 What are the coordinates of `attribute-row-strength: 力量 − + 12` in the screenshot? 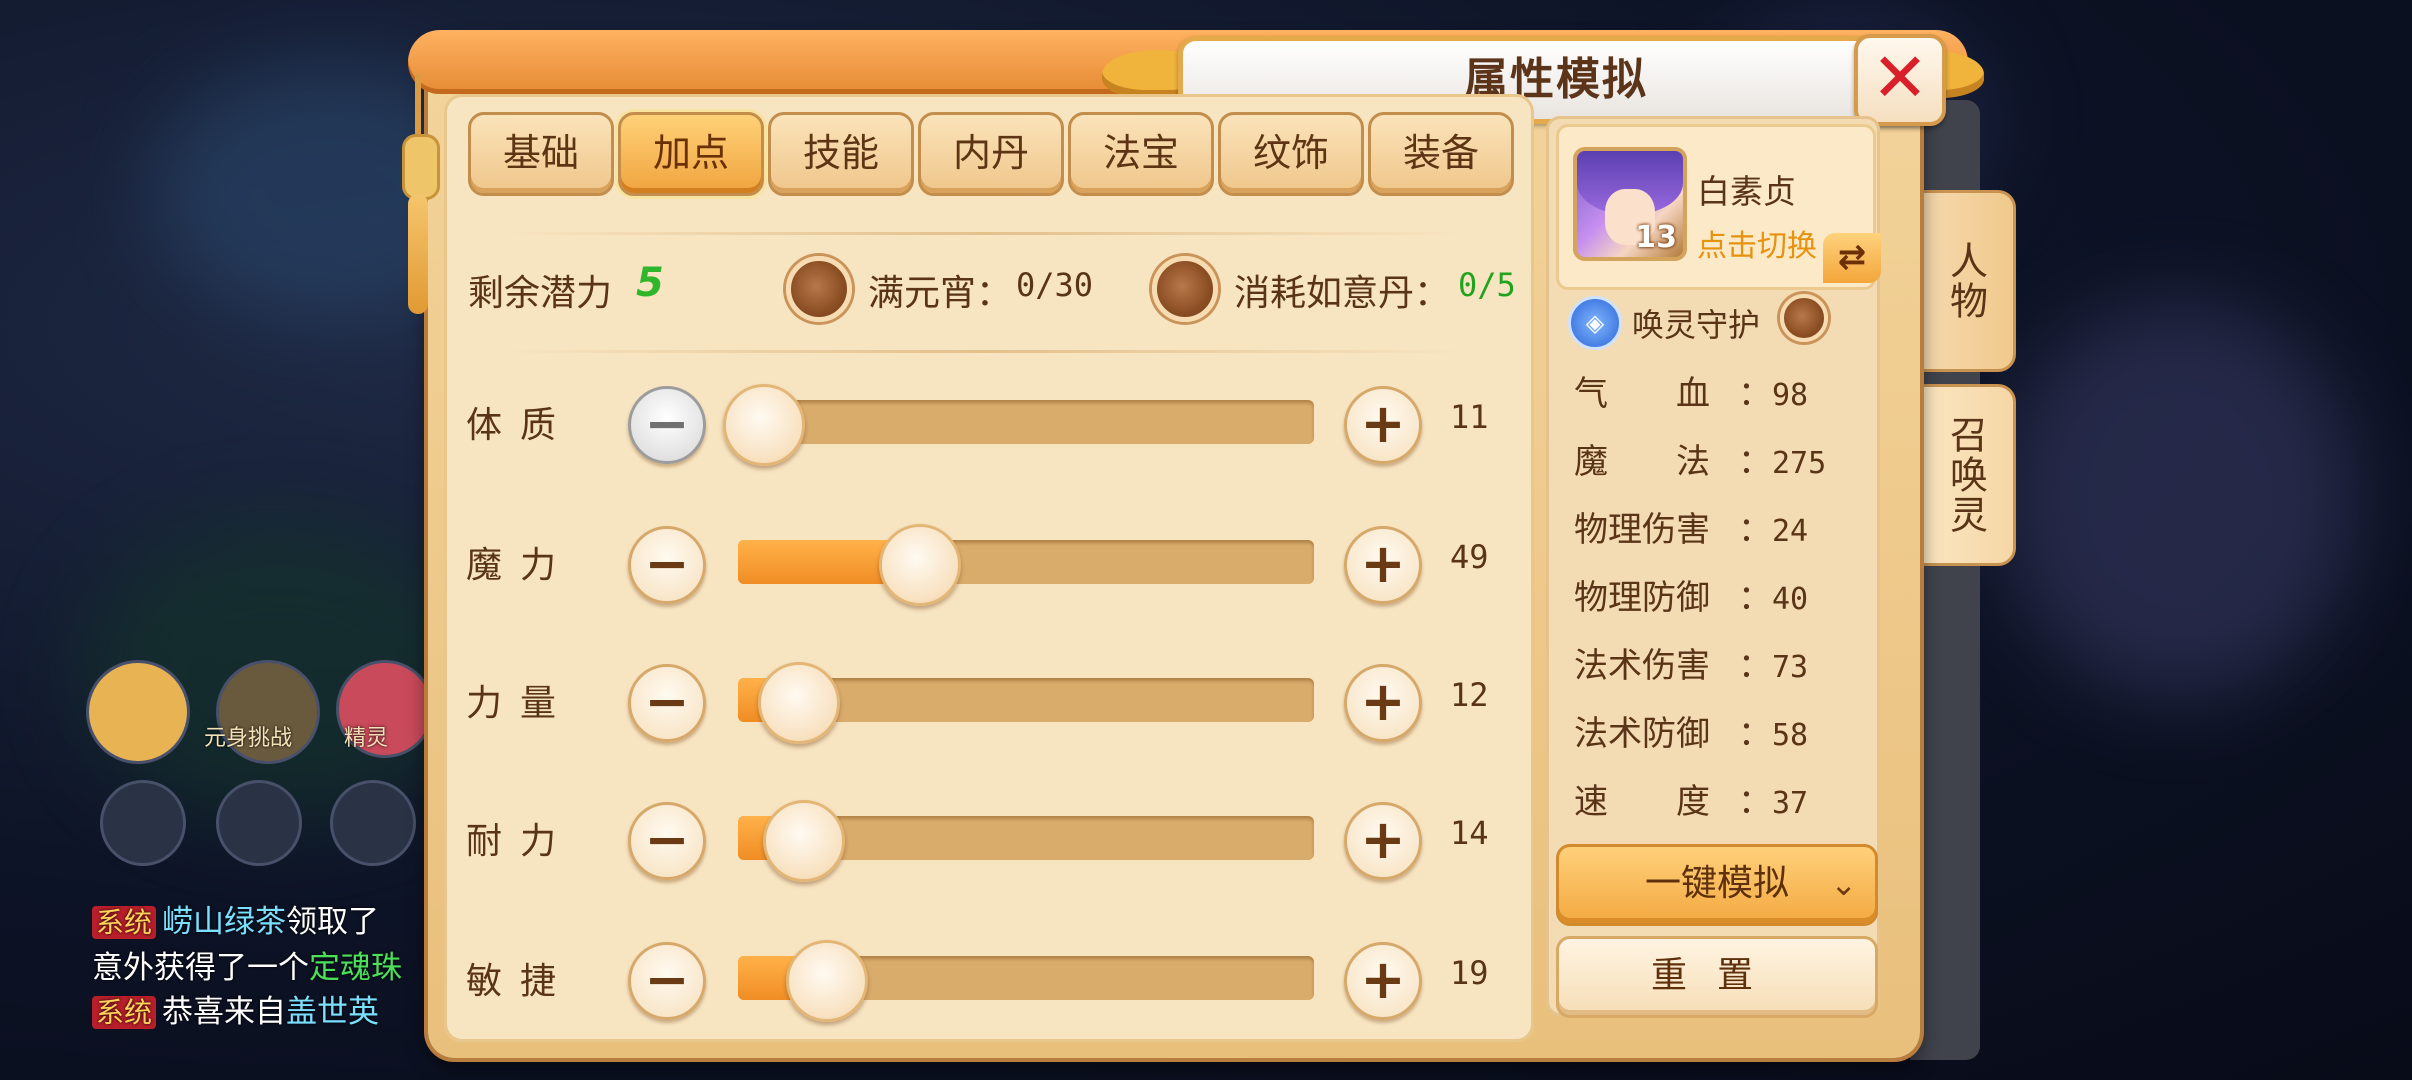 It's located at (989, 701).